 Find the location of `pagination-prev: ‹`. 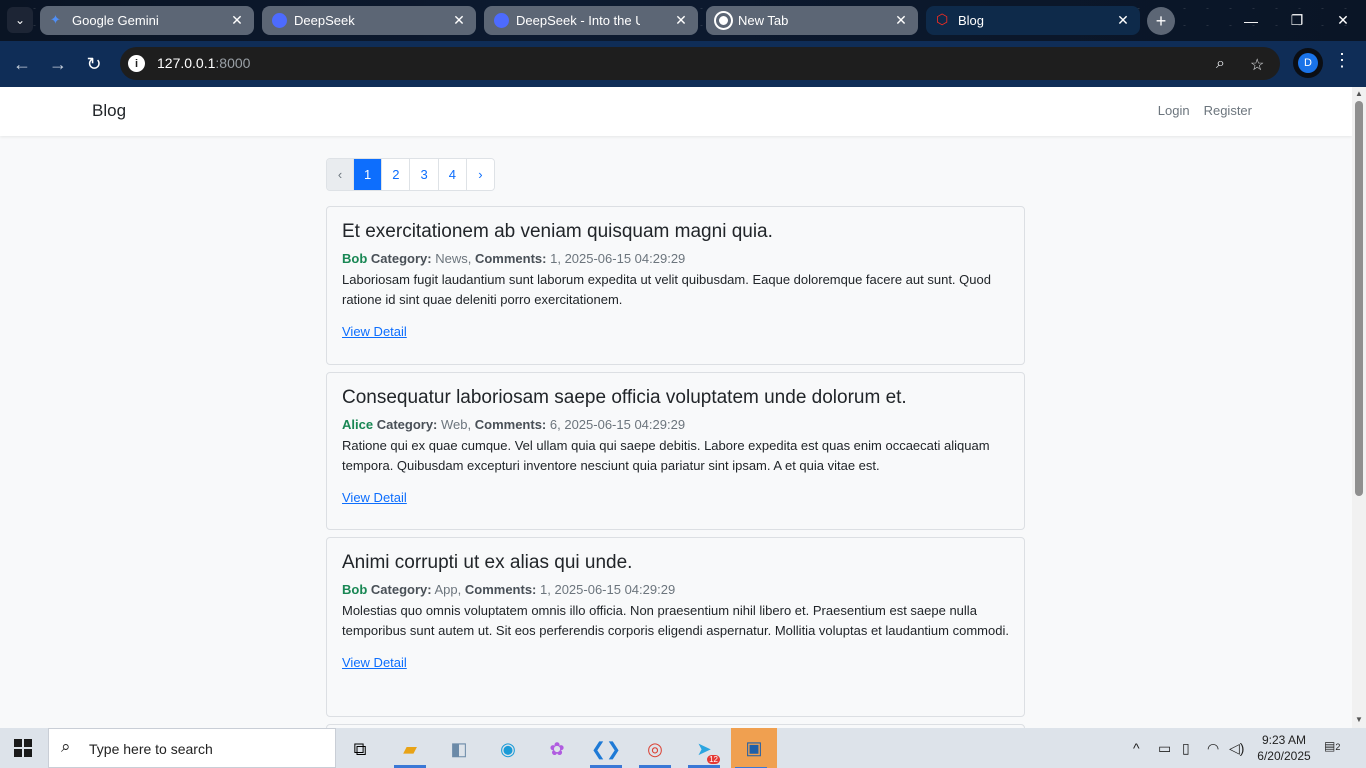

pagination-prev: ‹ is located at coordinates (340, 174).